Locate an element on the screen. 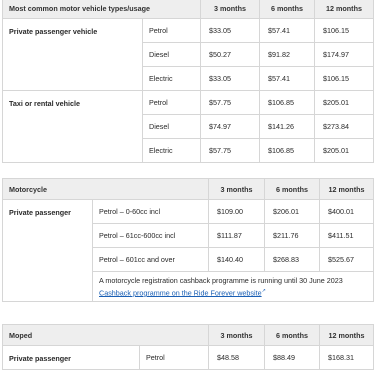 Image resolution: width=375 pixels, height=370 pixels. price-6-months: $91.82 is located at coordinates (287, 54).